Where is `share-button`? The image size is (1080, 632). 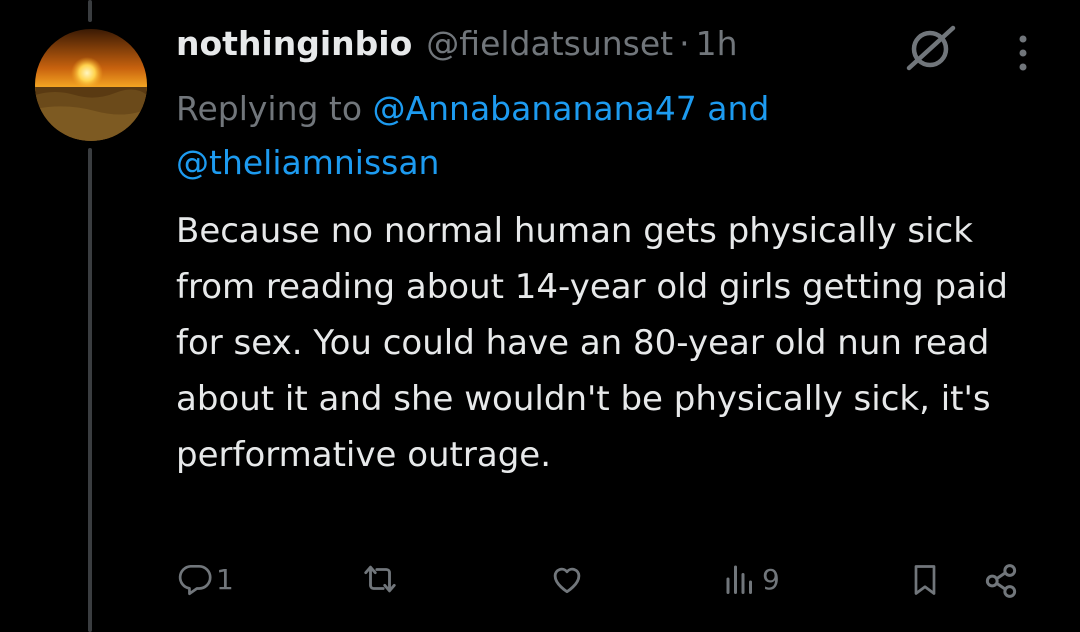
share-button is located at coordinates (1001, 581).